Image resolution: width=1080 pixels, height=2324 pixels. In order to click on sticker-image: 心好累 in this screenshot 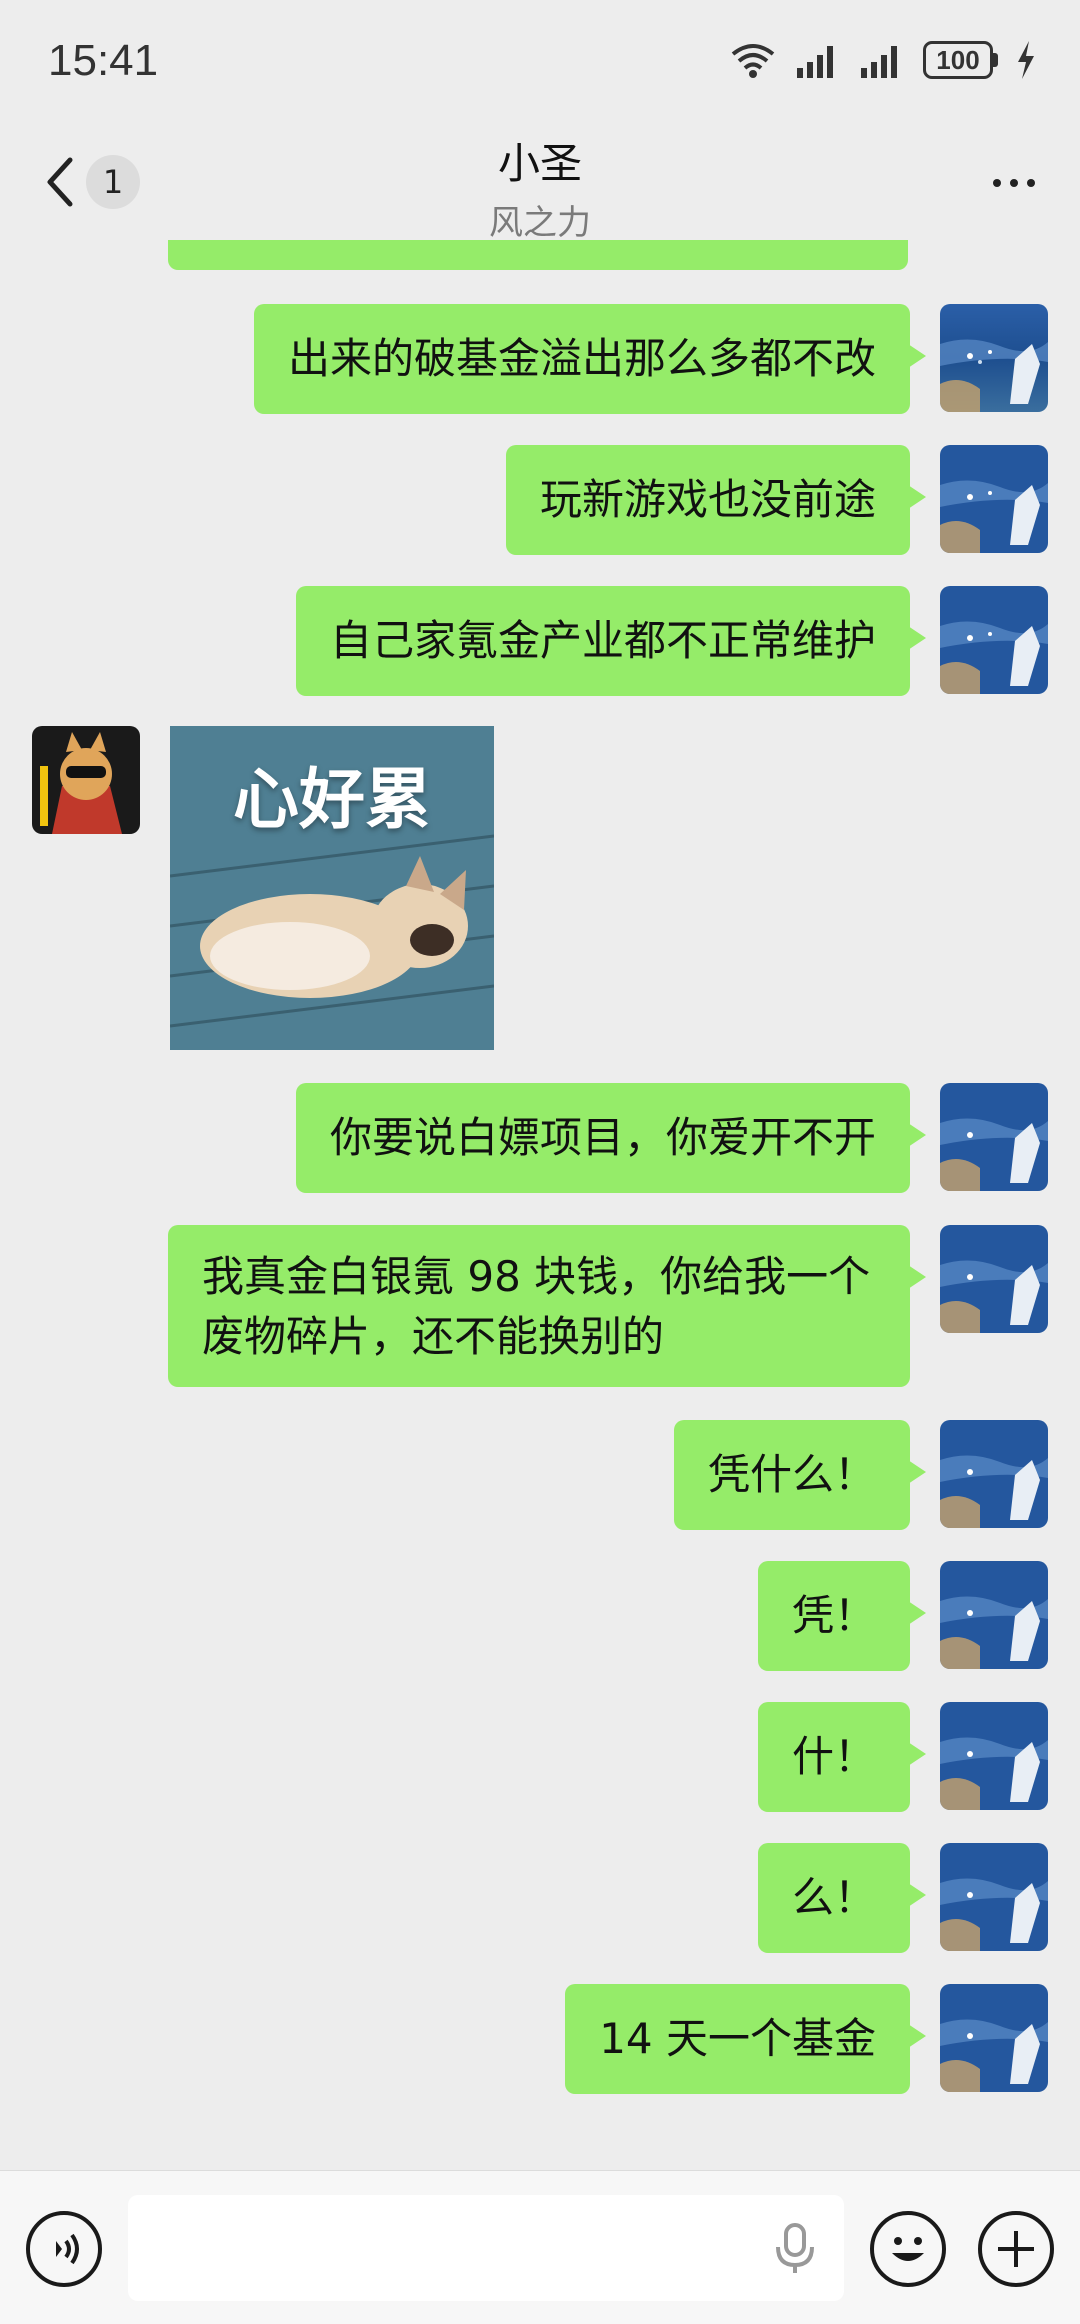, I will do `click(332, 888)`.